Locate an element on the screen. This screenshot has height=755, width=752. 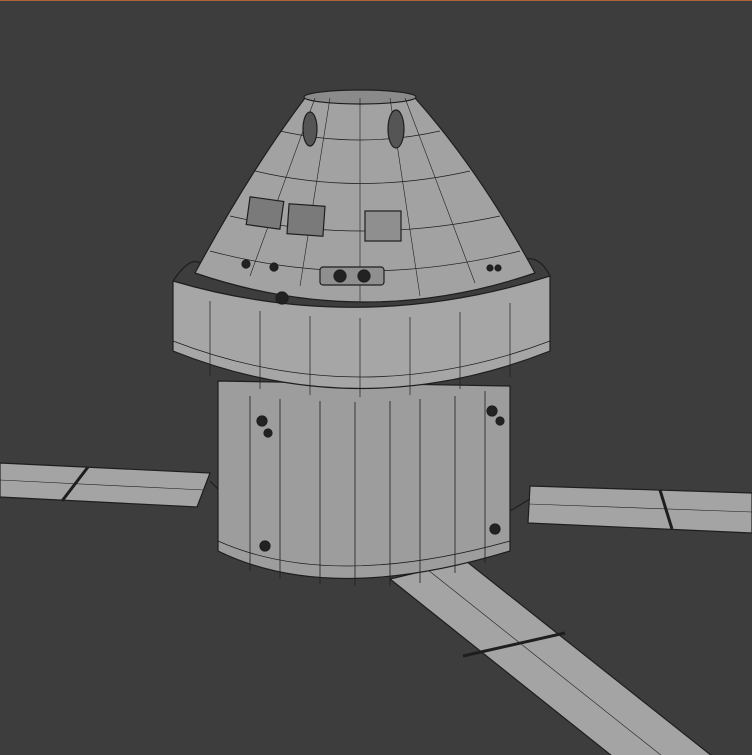
solar-panel-left is located at coordinates (111, 485).